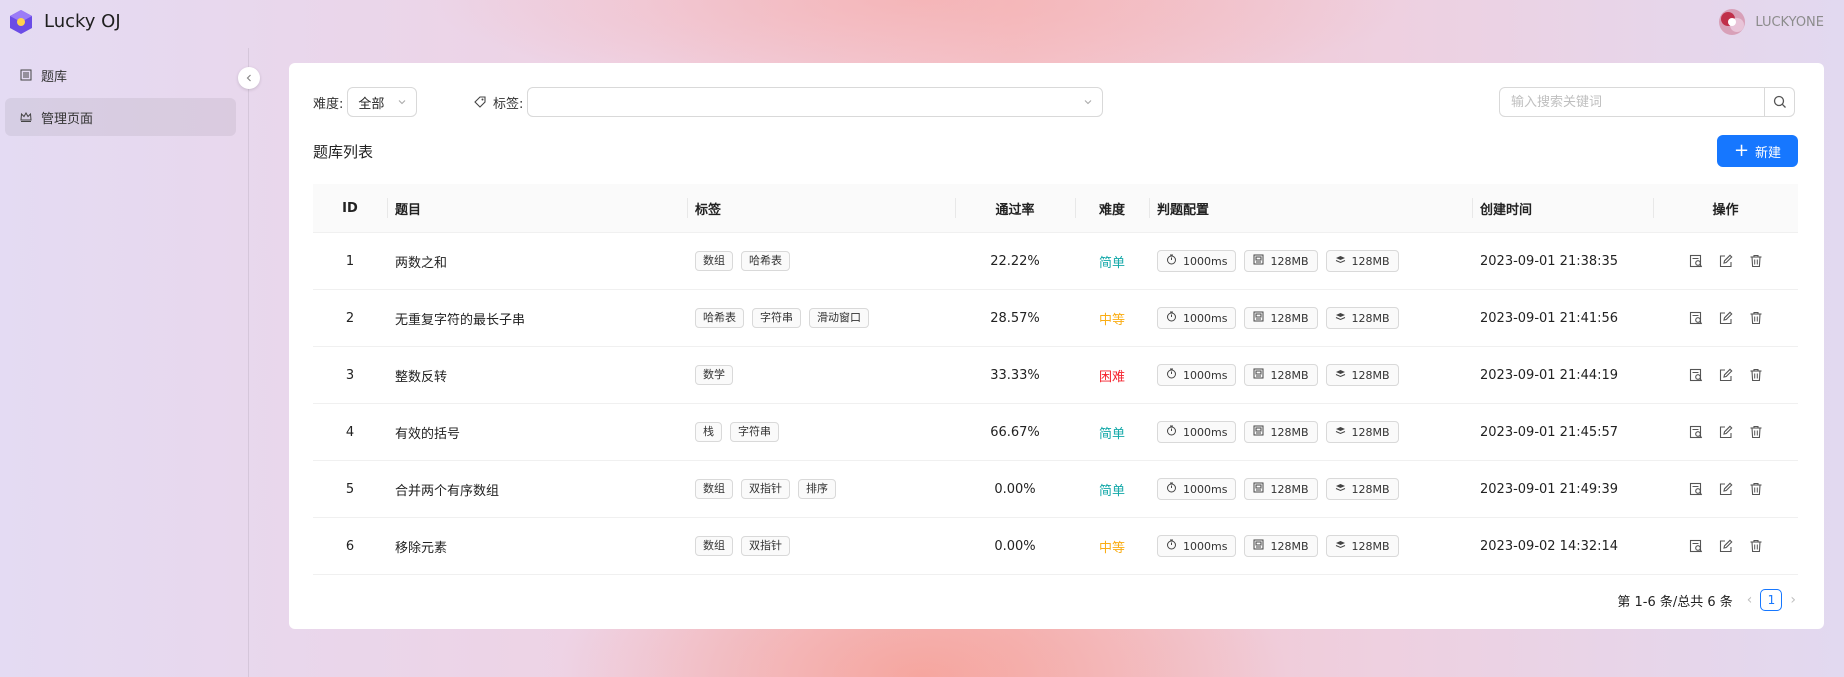 The height and width of the screenshot is (677, 1844). Describe the element at coordinates (350, 208) in the screenshot. I see `column-header-id: ID` at that location.